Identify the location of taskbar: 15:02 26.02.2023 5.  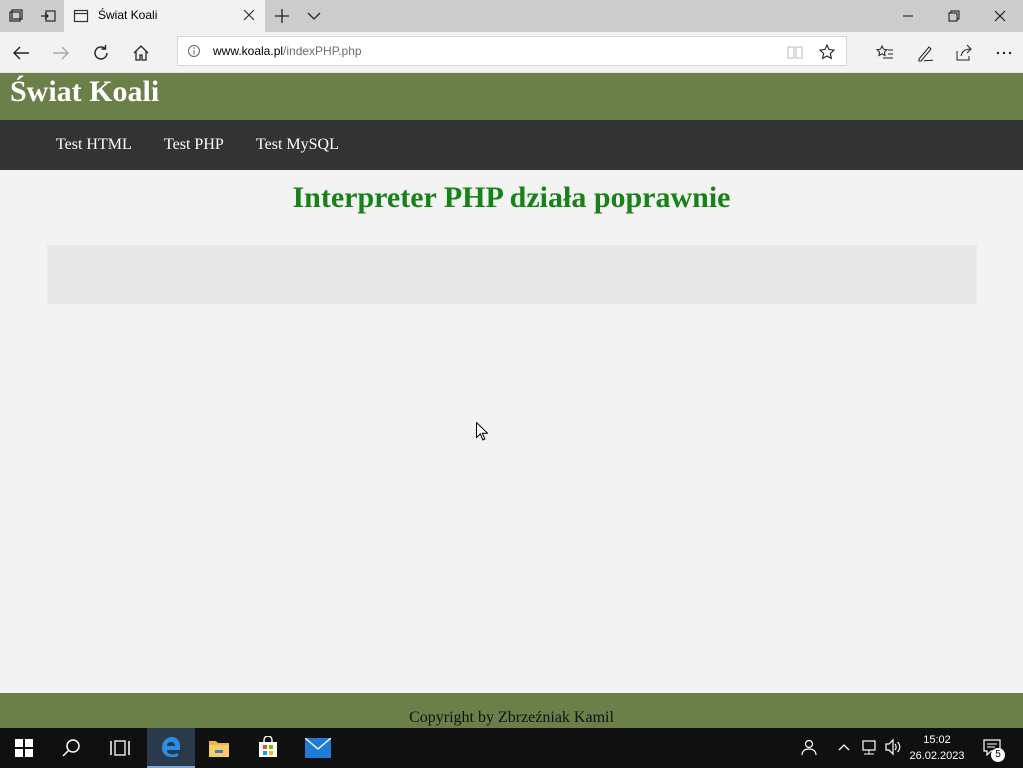
(511, 748).